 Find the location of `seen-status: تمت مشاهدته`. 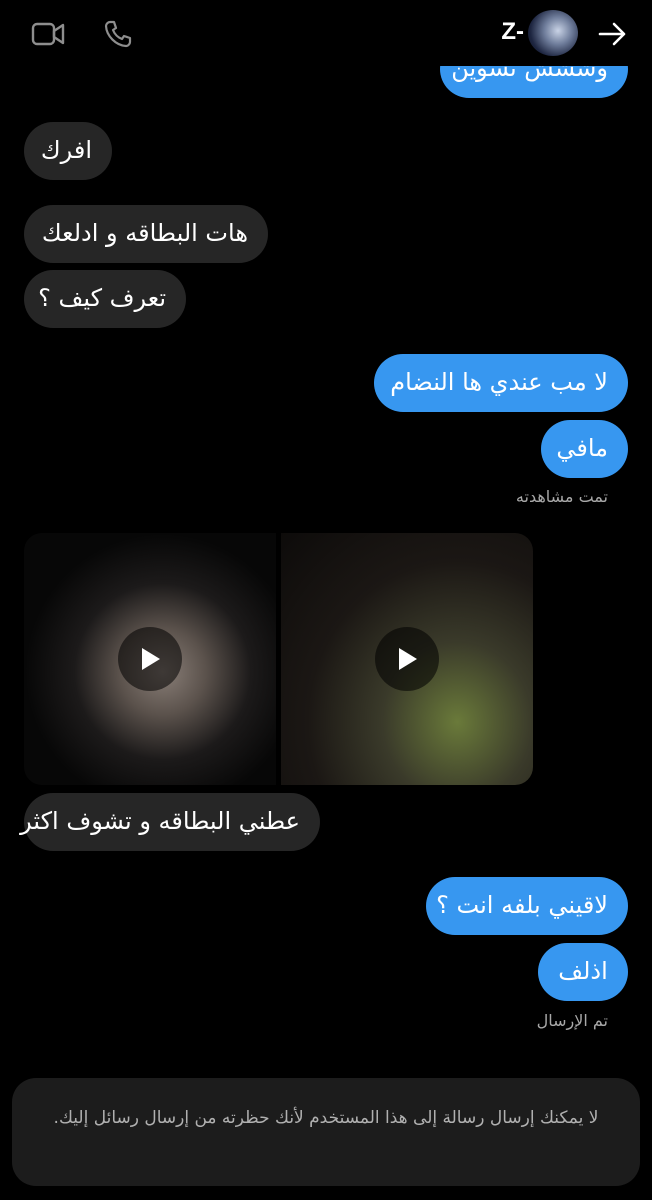

seen-status: تمت مشاهدته is located at coordinates (561, 496).